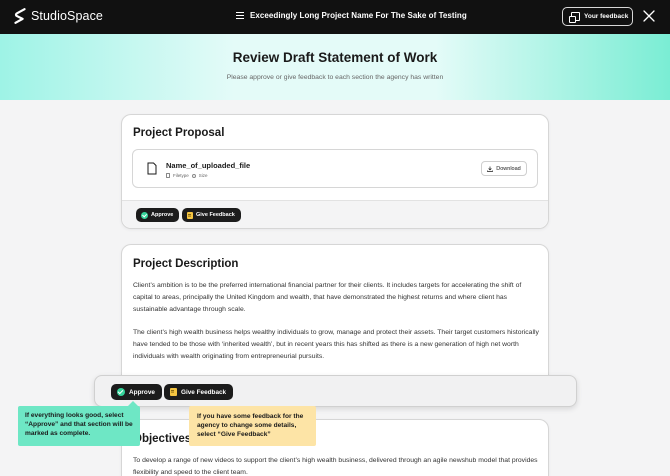  Describe the element at coordinates (179, 133) in the screenshot. I see `project-proposal-title: Project Proposal` at that location.